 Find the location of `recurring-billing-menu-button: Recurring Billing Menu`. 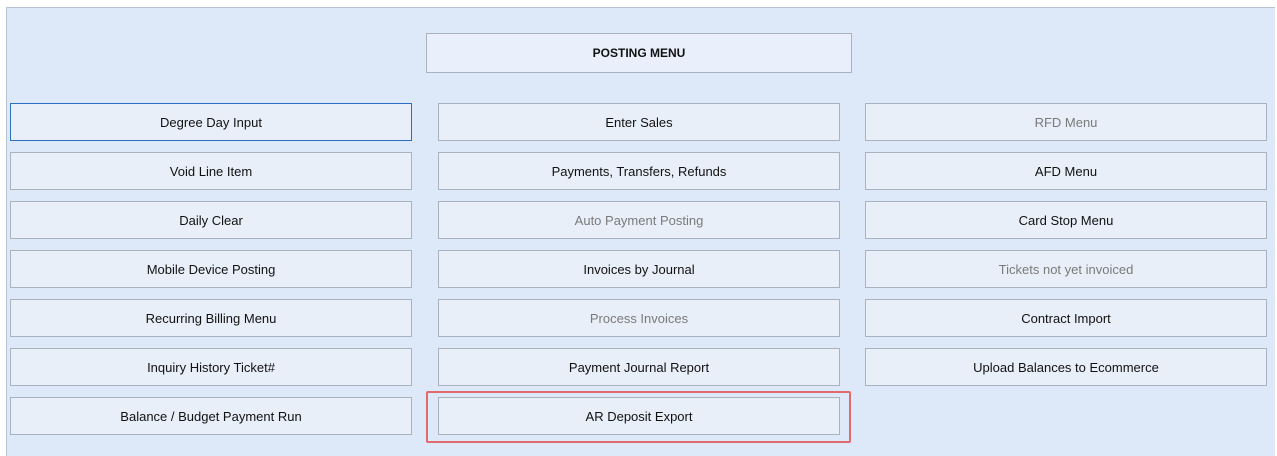

recurring-billing-menu-button: Recurring Billing Menu is located at coordinates (211, 318).